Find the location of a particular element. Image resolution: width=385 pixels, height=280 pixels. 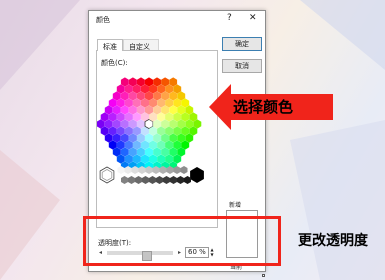

transparency-highlight-box is located at coordinates (182, 241).